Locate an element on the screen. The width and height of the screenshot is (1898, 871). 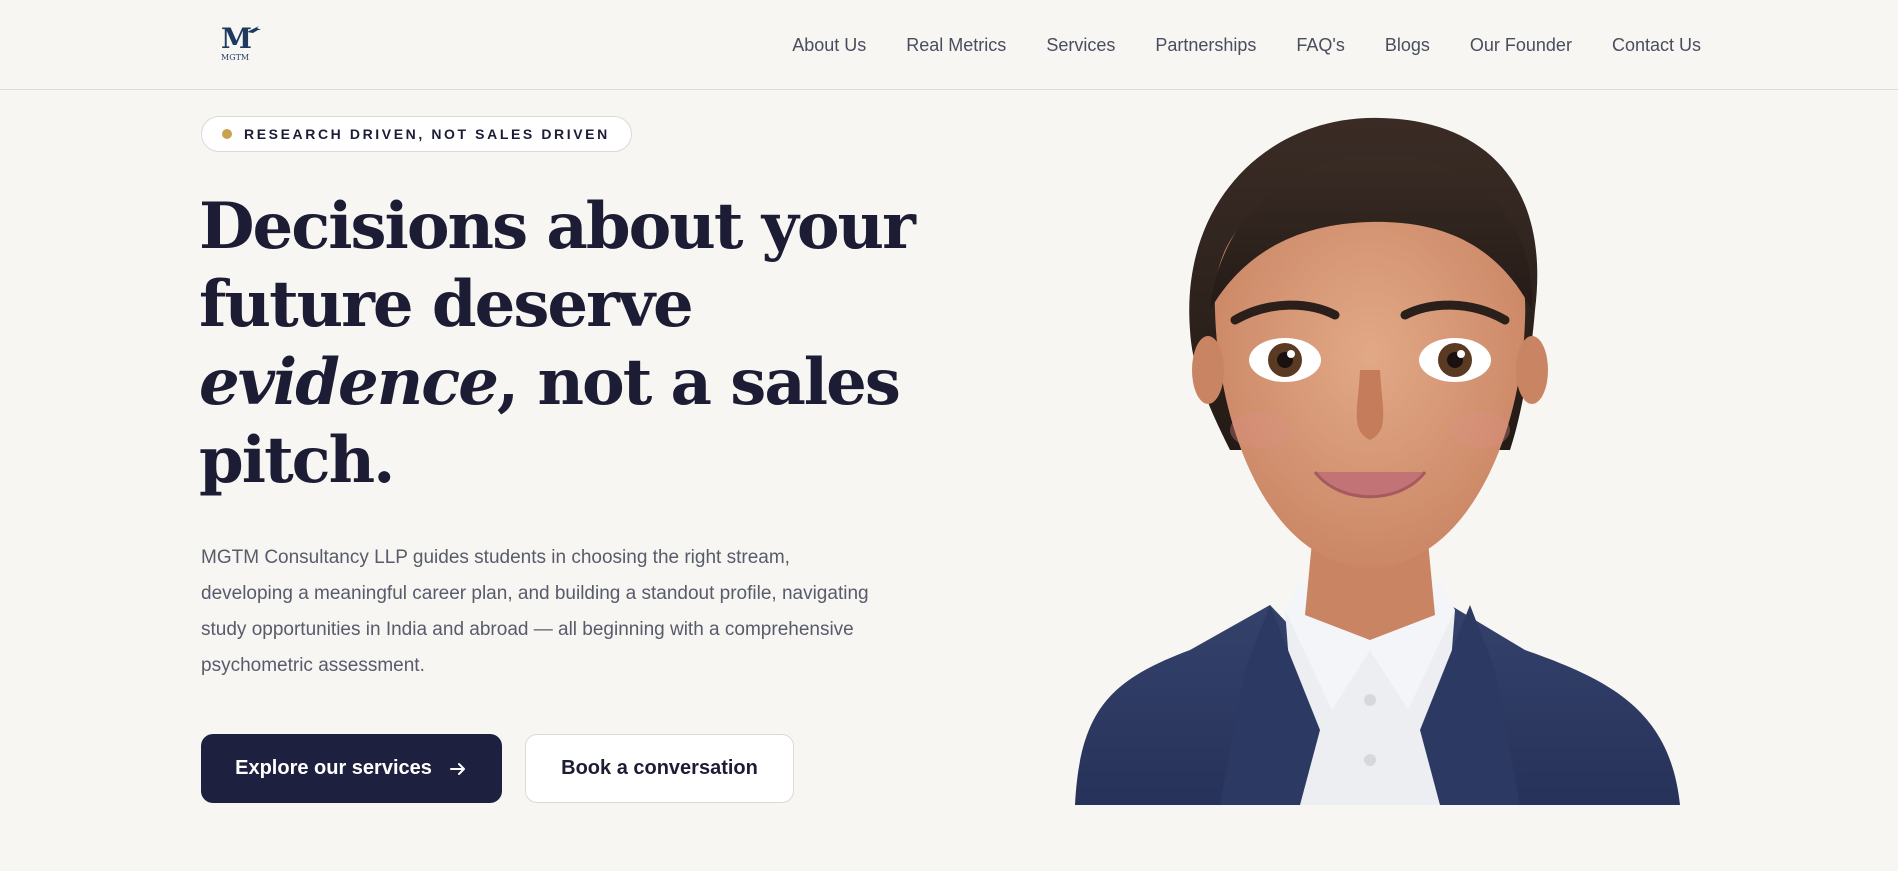
logo-mark: M MGTM is located at coordinates (241, 42).